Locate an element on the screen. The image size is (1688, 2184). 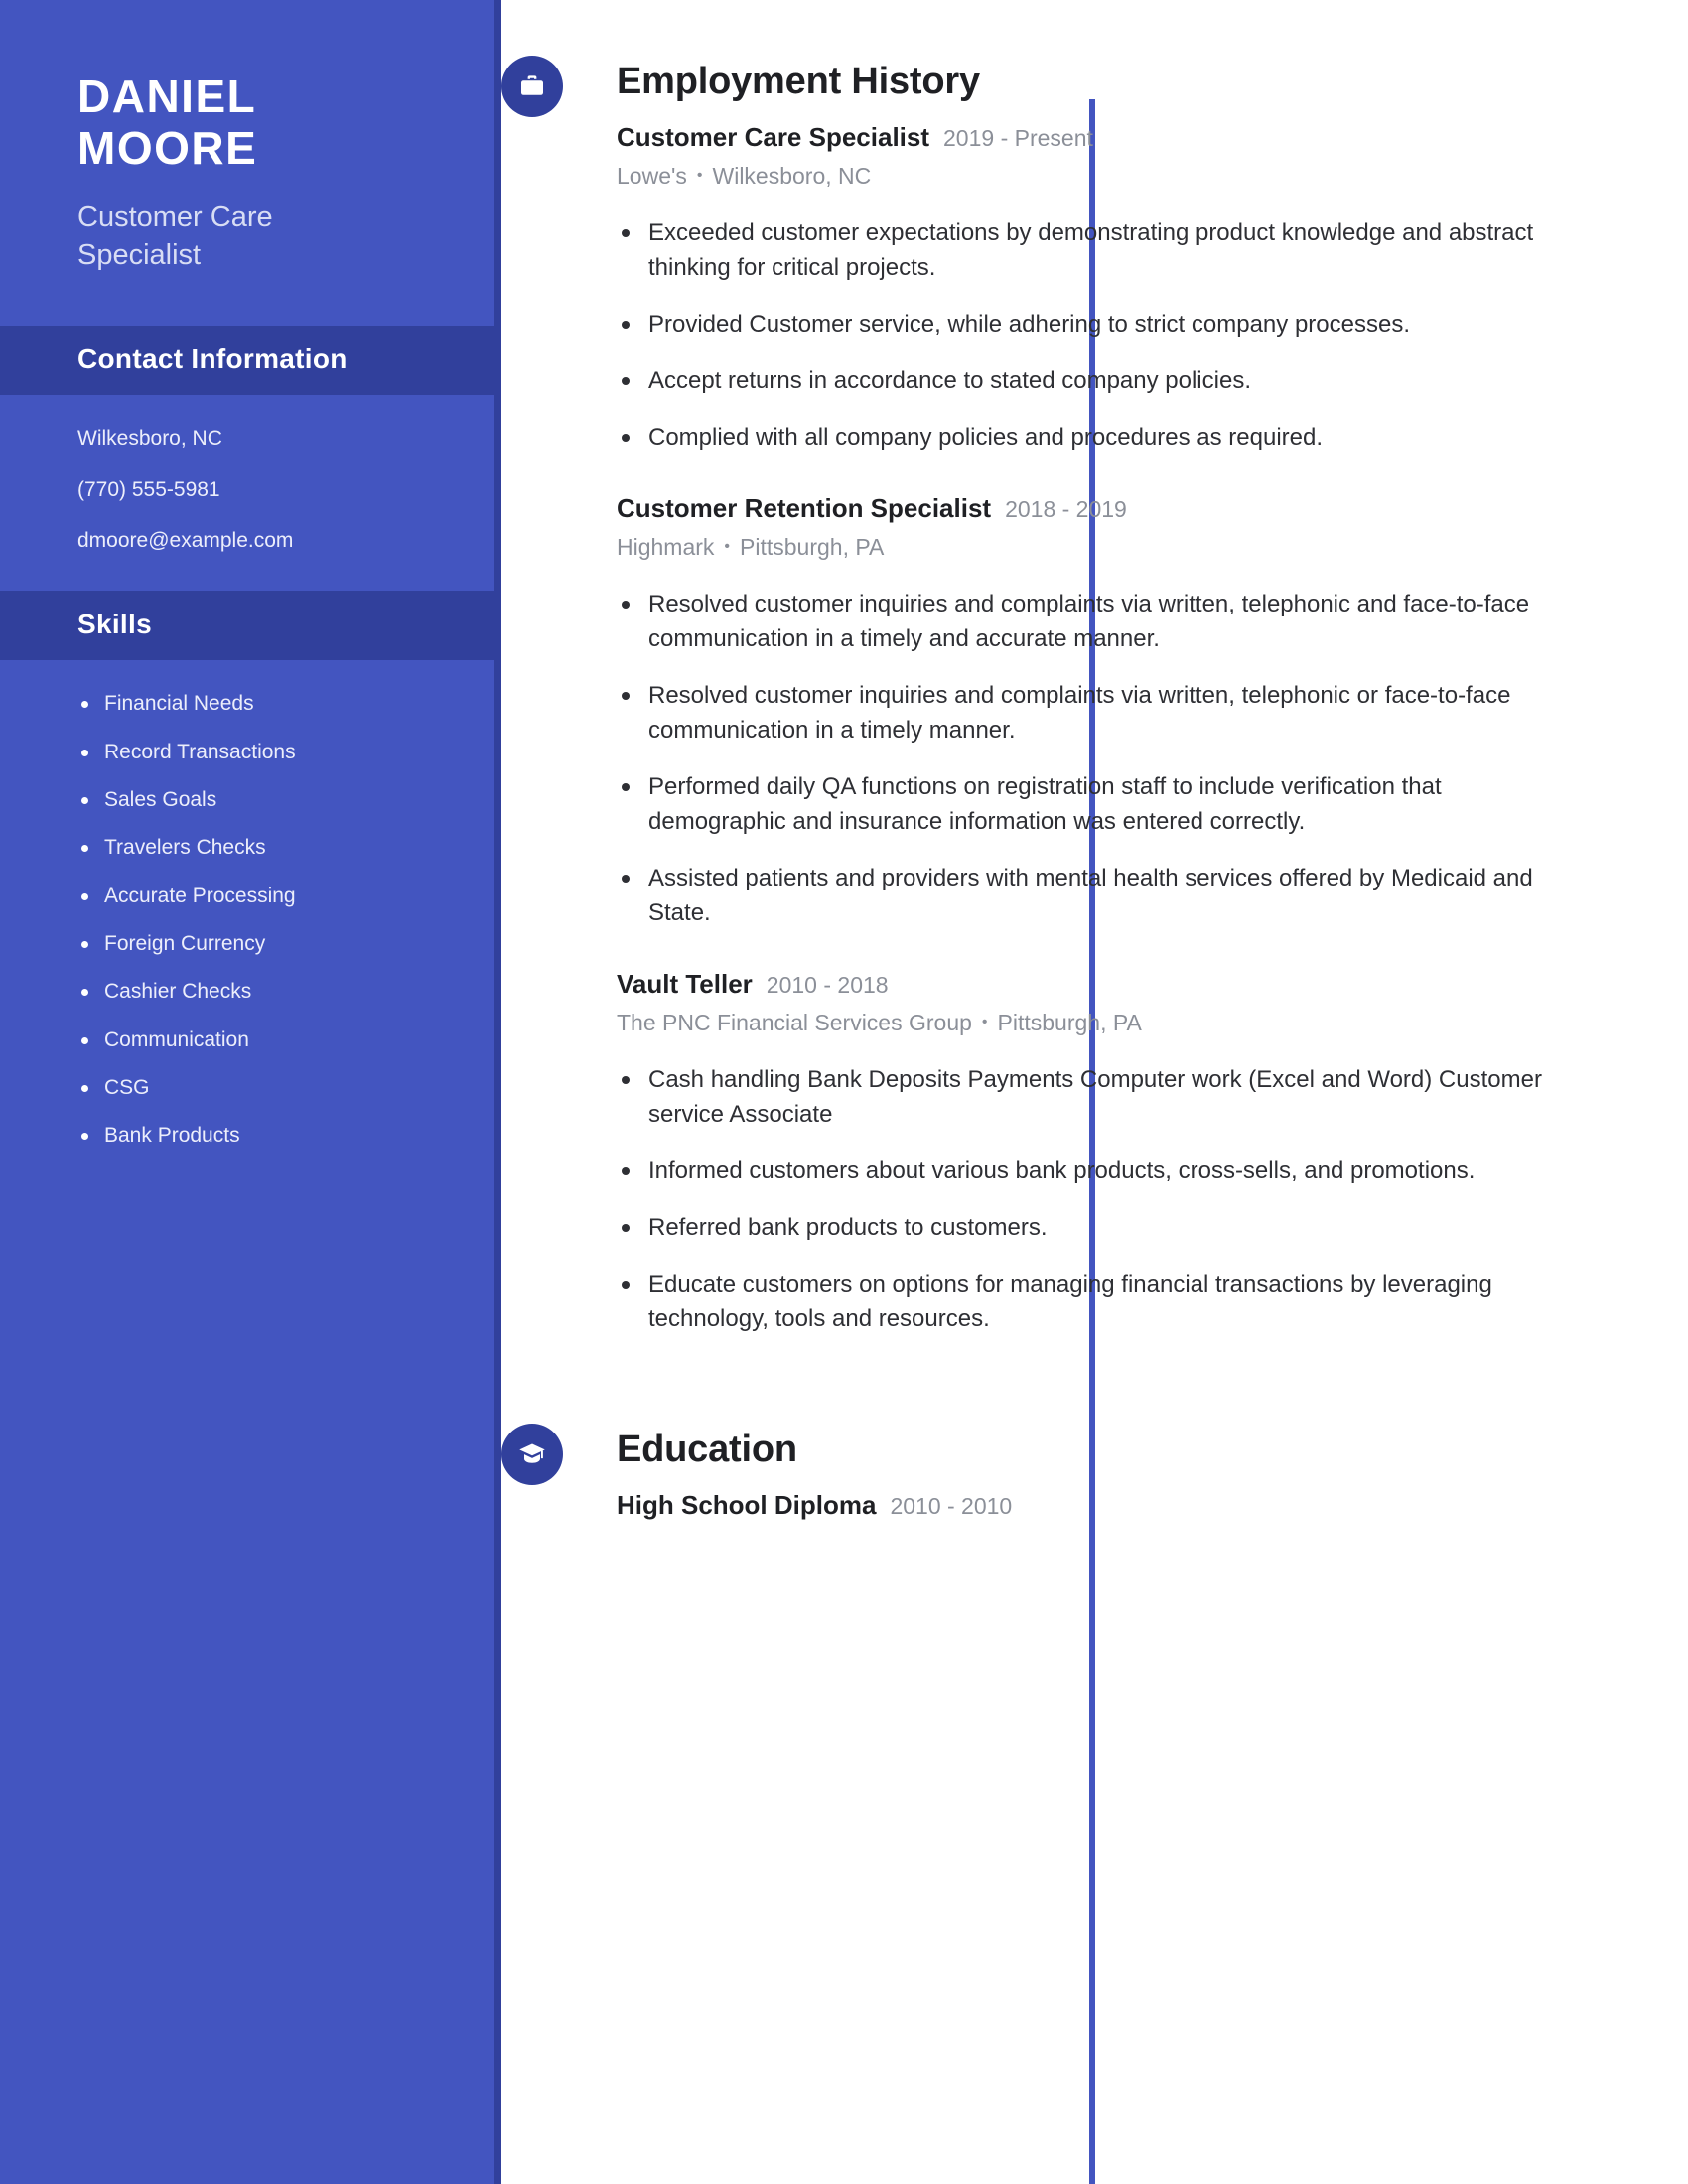
entry-job-title: Vault Teller is located at coordinates (685, 983).